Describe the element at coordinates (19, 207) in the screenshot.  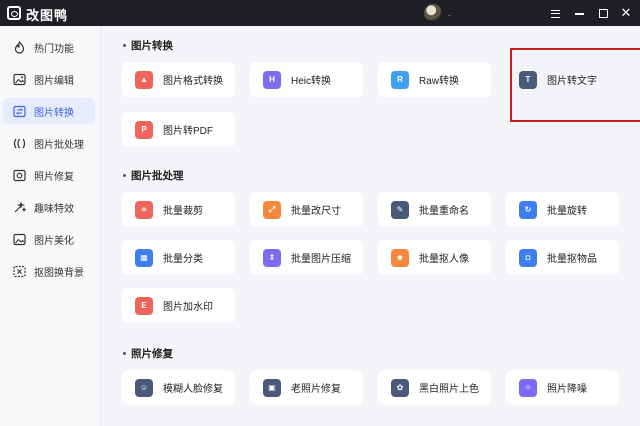
I see `effects-icon` at that location.